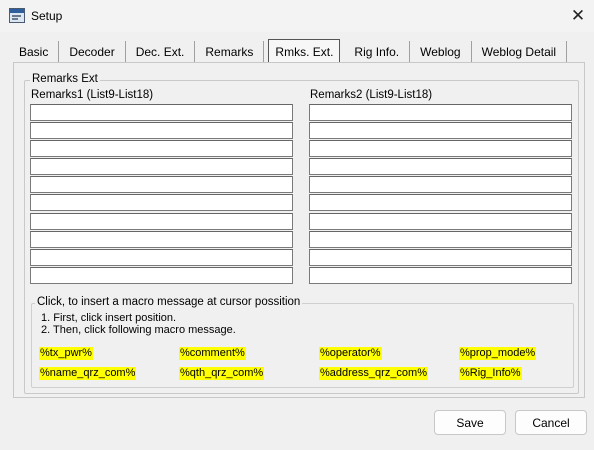  What do you see at coordinates (17, 15) in the screenshot?
I see `setup-app-icon` at bounding box center [17, 15].